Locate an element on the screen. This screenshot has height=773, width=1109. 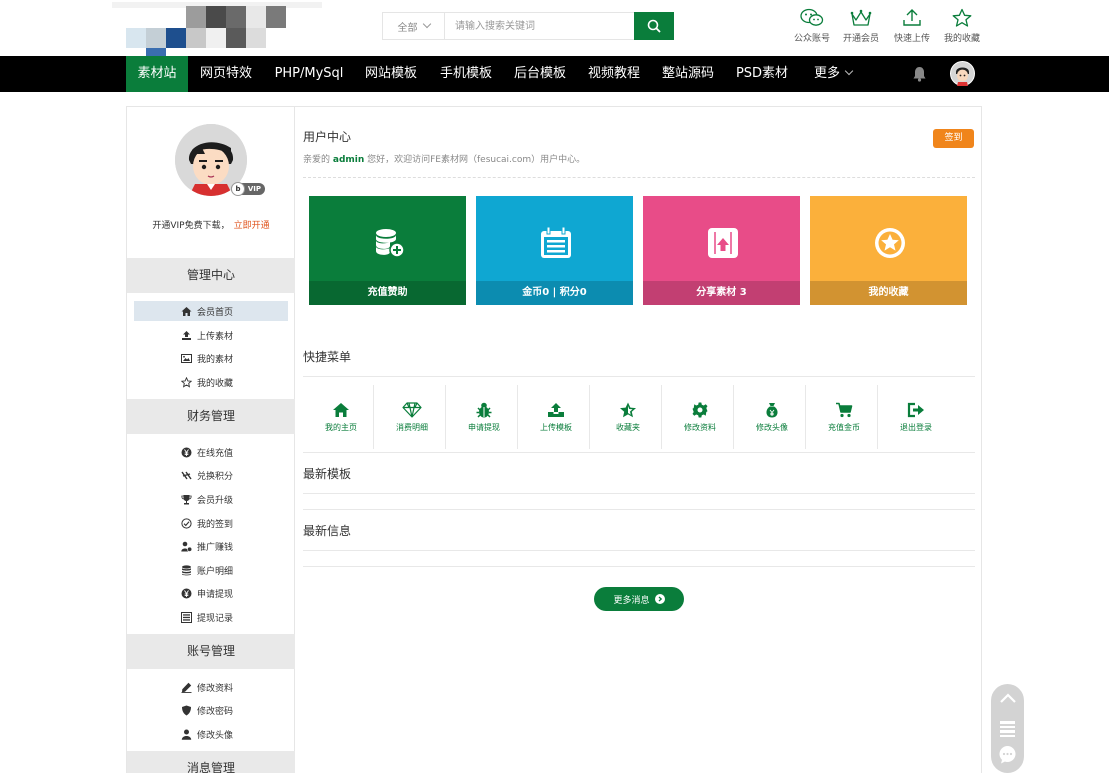
quick-menu-label: 上传模板 is located at coordinates (556, 427).